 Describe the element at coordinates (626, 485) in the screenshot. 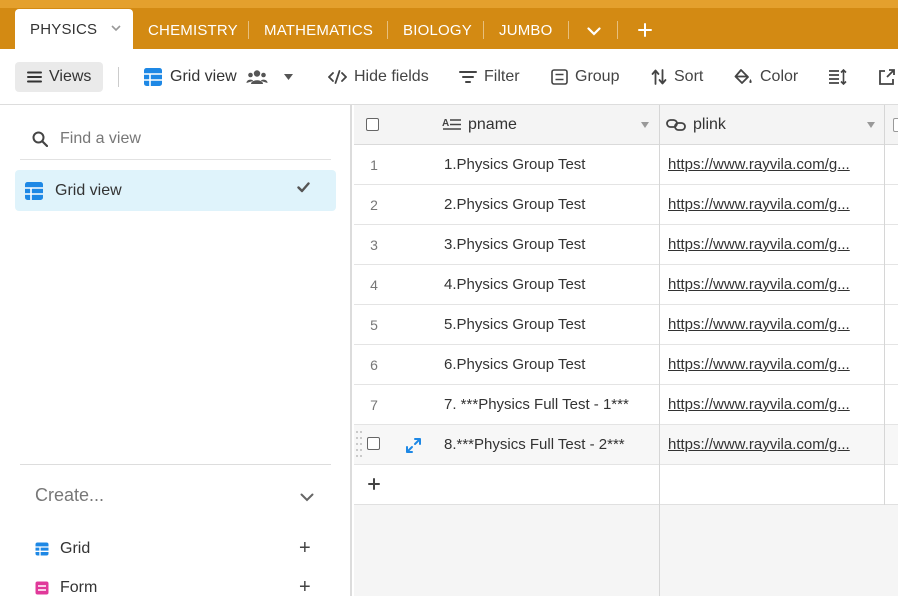

I see `add-record-row` at that location.